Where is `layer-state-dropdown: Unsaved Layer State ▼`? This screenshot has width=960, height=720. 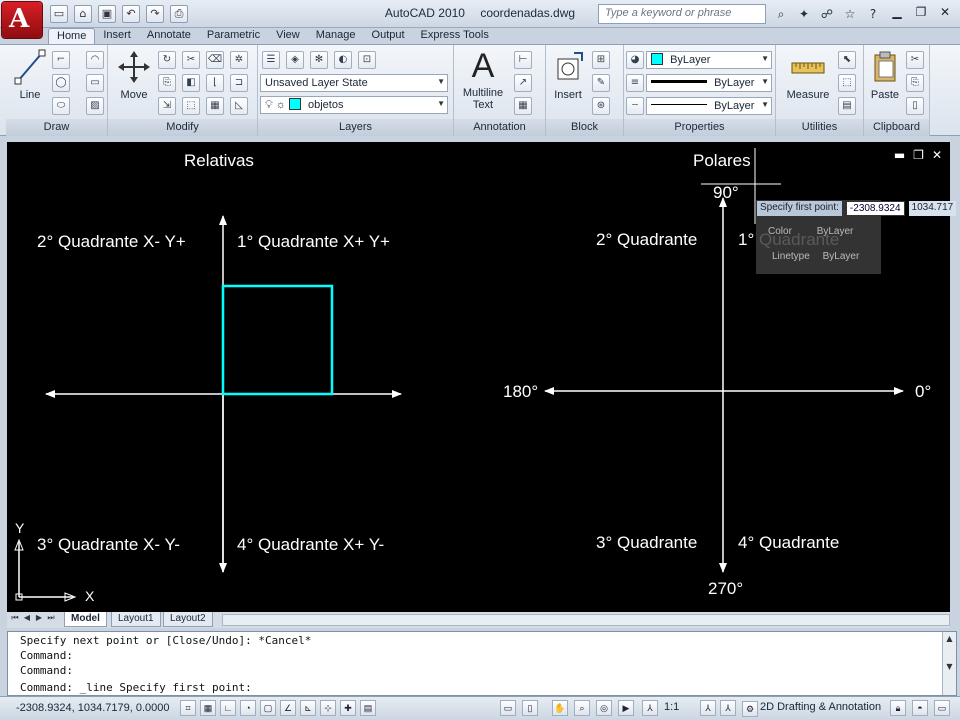
layer-state-dropdown: Unsaved Layer State ▼ is located at coordinates (354, 83).